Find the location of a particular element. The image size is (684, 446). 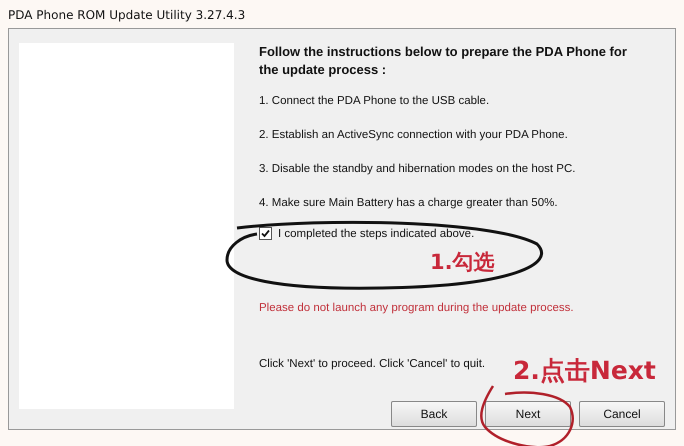

annotation-text: 2.点击Next is located at coordinates (584, 371).